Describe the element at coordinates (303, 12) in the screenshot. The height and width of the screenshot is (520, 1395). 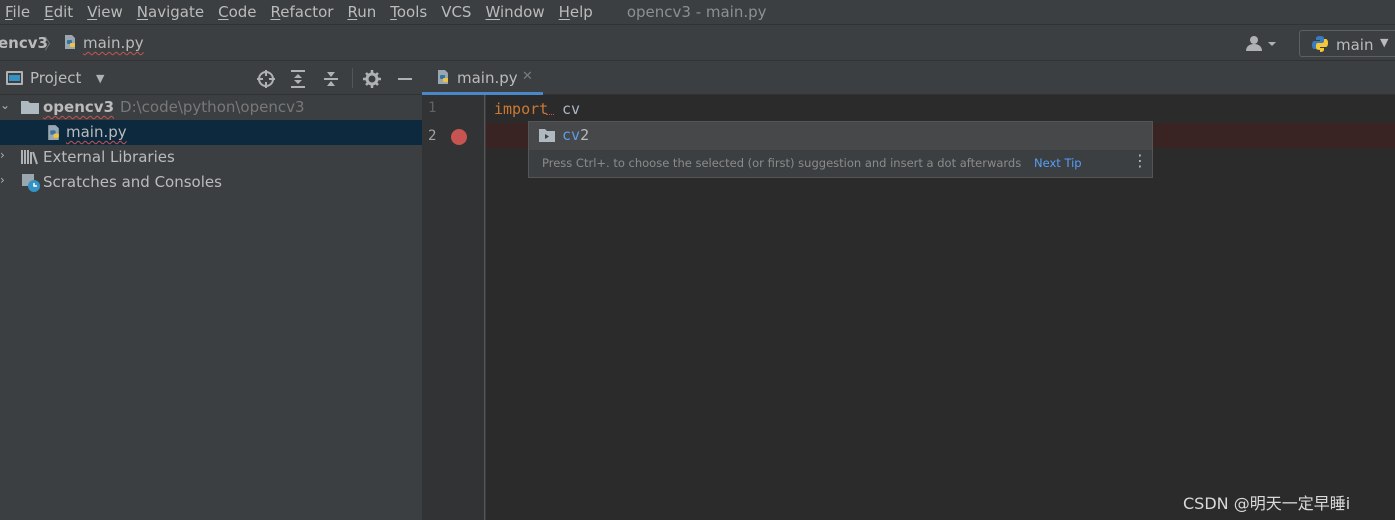
I see `menu-refactor: Refactor` at that location.